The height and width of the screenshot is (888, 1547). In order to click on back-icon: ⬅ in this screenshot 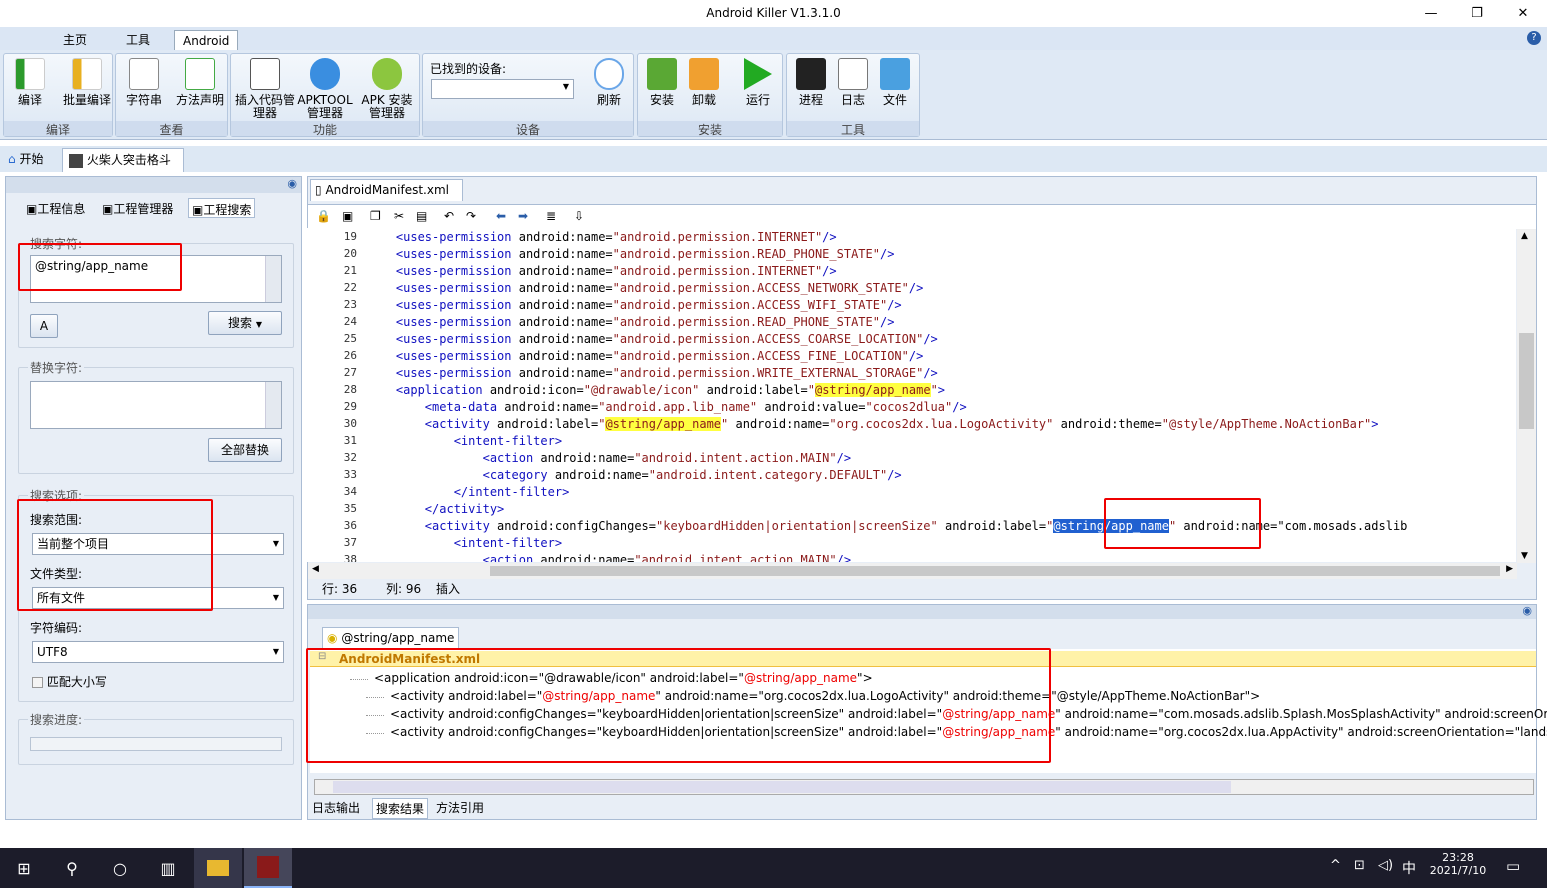, I will do `click(501, 216)`.